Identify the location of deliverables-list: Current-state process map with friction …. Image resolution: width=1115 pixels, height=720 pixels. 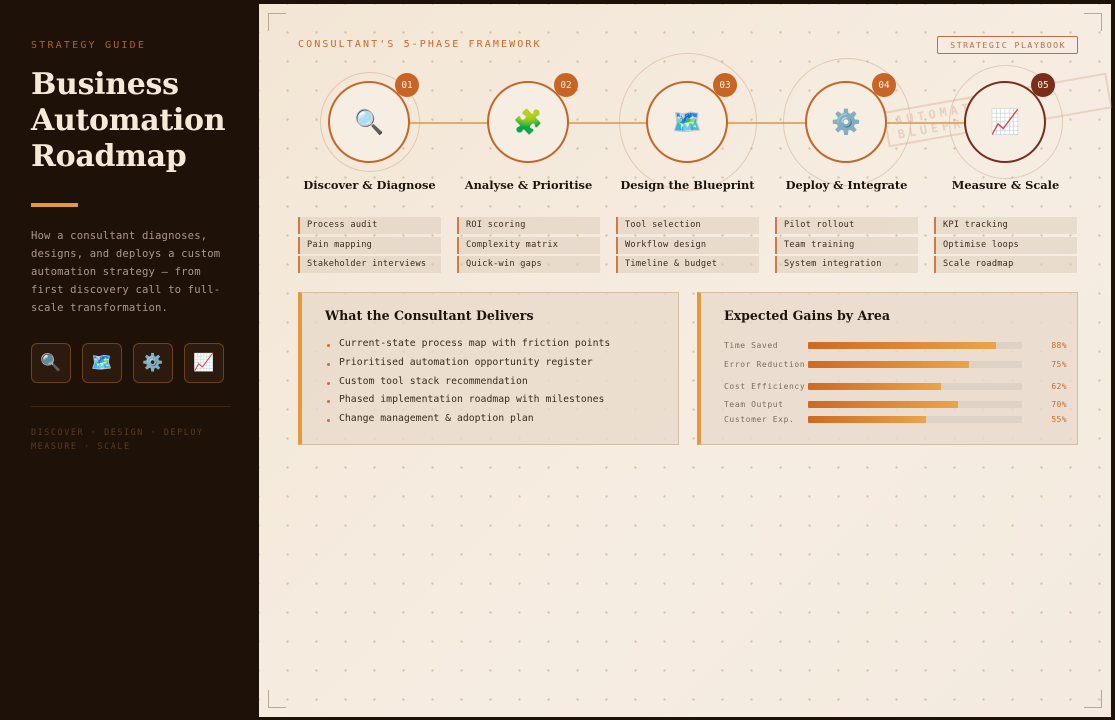
(468, 382).